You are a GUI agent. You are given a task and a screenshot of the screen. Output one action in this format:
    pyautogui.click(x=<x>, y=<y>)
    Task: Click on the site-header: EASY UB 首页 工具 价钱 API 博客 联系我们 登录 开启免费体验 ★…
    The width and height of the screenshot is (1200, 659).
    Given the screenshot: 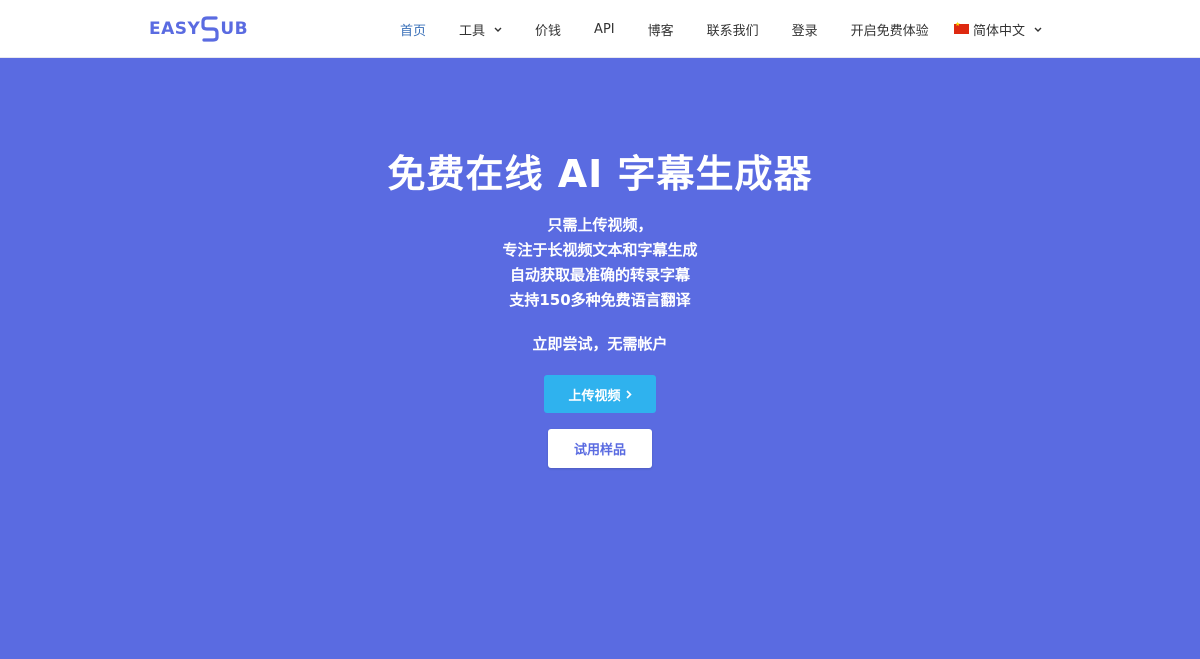 What is the action you would take?
    pyautogui.click(x=600, y=29)
    